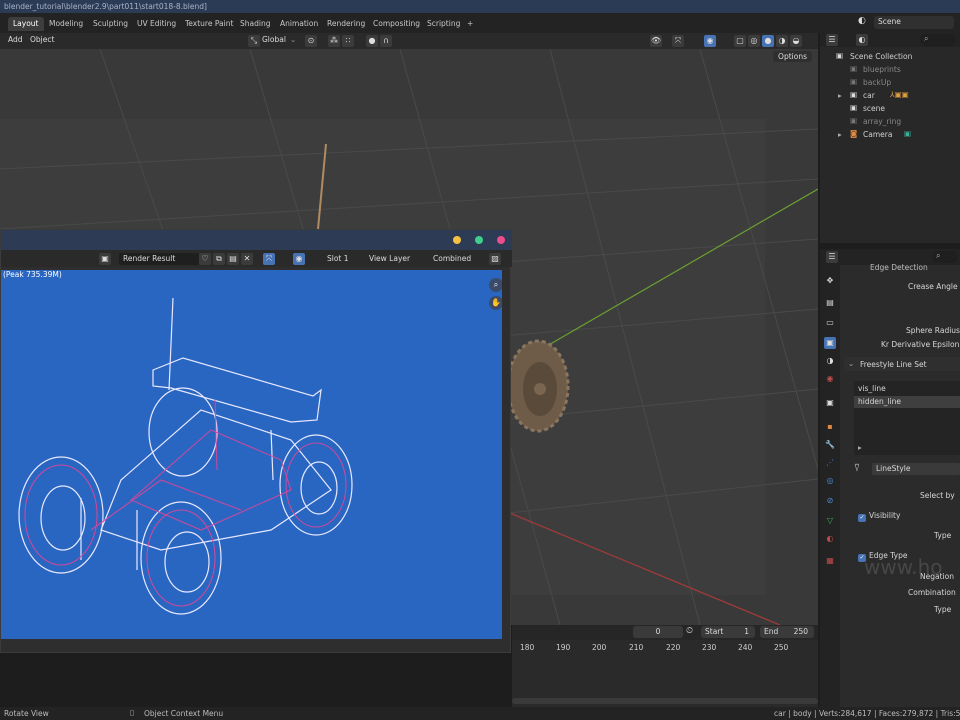 This screenshot has height=720, width=960. Describe the element at coordinates (830, 561) in the screenshot. I see `texture-tab-icon: ▦` at that location.